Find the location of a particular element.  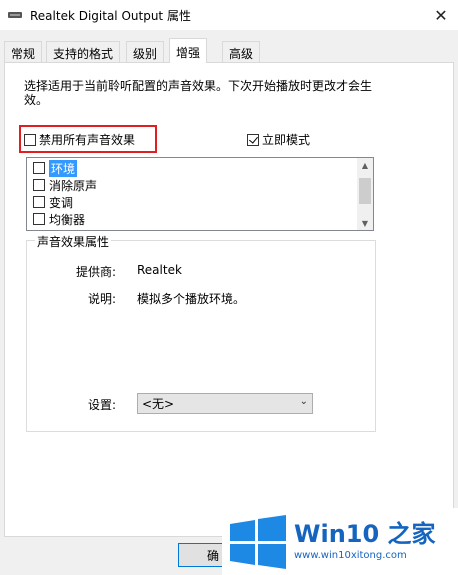

effects-list: 环境 消除原声 变调 均衡器 ▲ ▼ is located at coordinates (200, 194).